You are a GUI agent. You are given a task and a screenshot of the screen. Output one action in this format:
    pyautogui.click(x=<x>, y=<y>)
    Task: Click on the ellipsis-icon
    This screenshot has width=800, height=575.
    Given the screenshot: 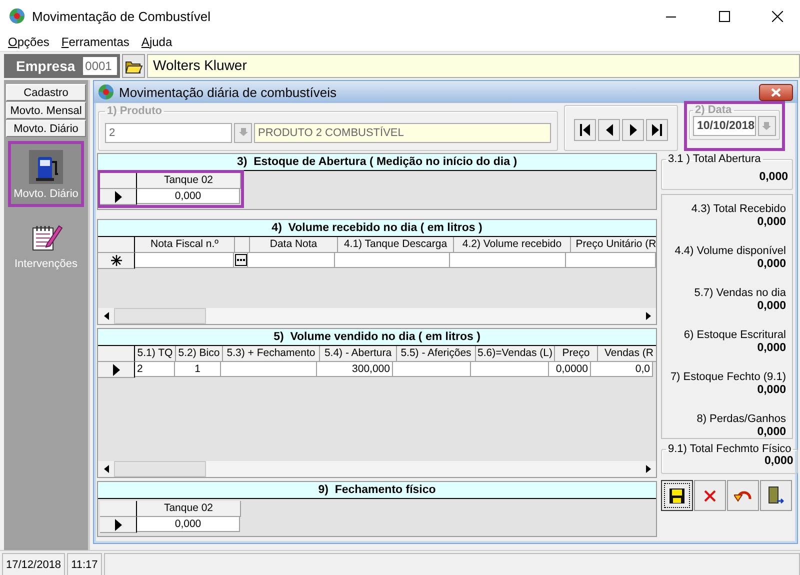 What is the action you would take?
    pyautogui.click(x=241, y=260)
    